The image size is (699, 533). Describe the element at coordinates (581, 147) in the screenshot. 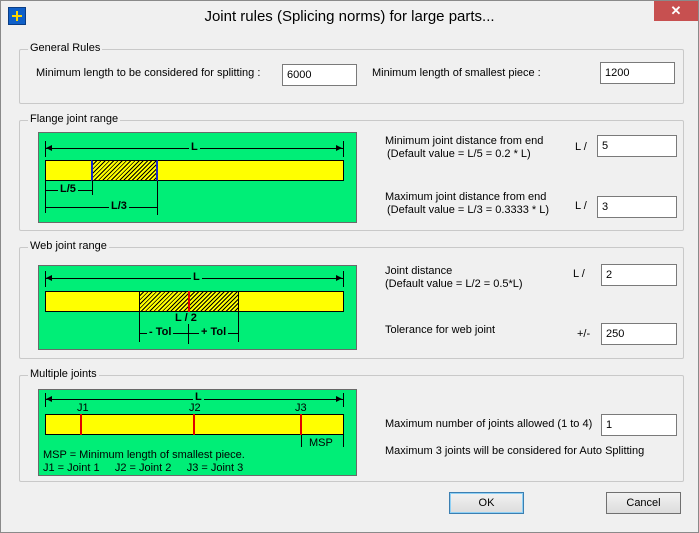

I see `flange-min-prefix: L /` at that location.